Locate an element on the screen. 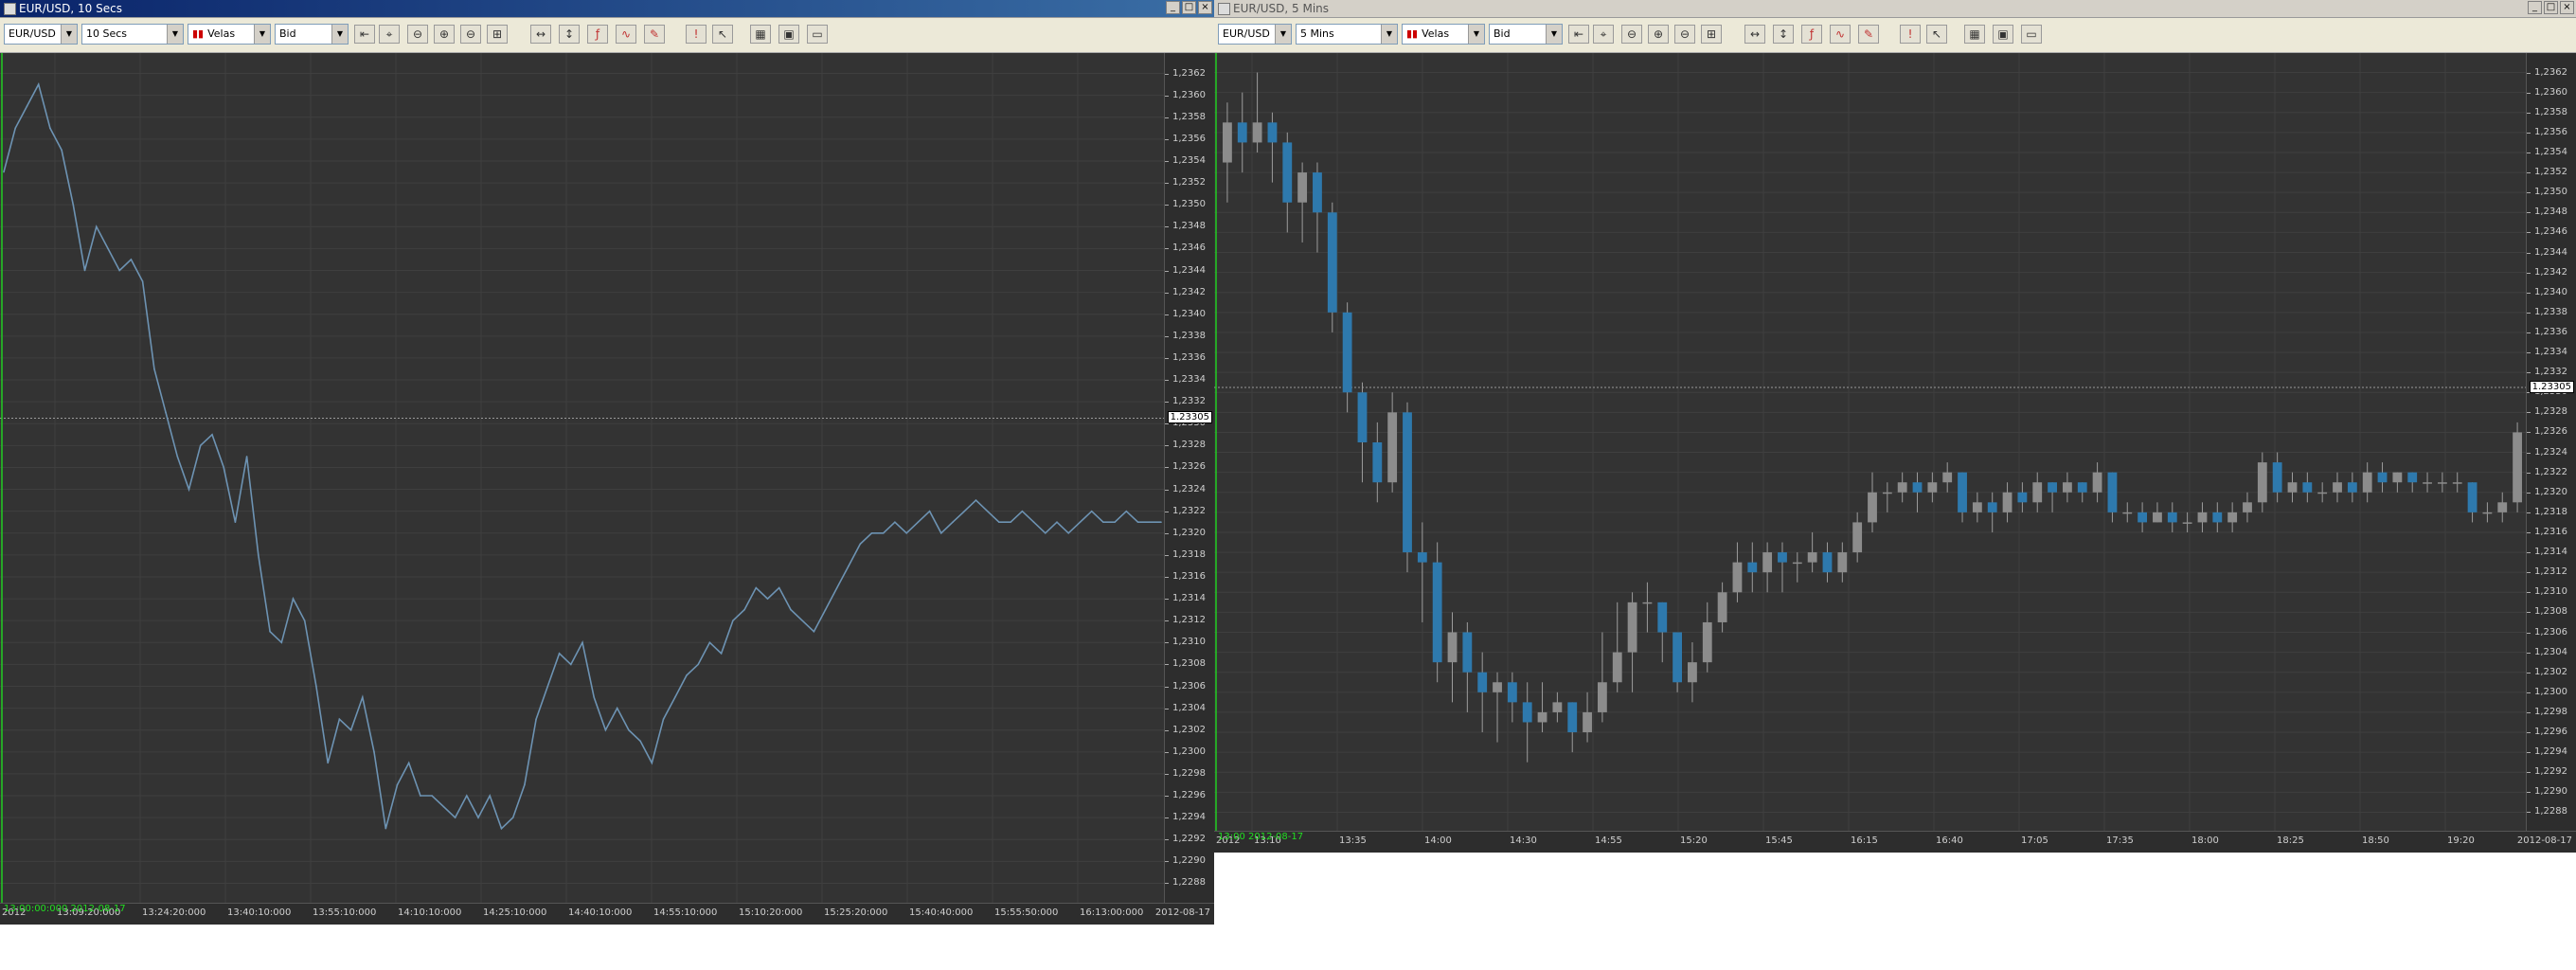 The width and height of the screenshot is (2576, 970). x-tick-label: 16:13:00:000 is located at coordinates (1112, 912).